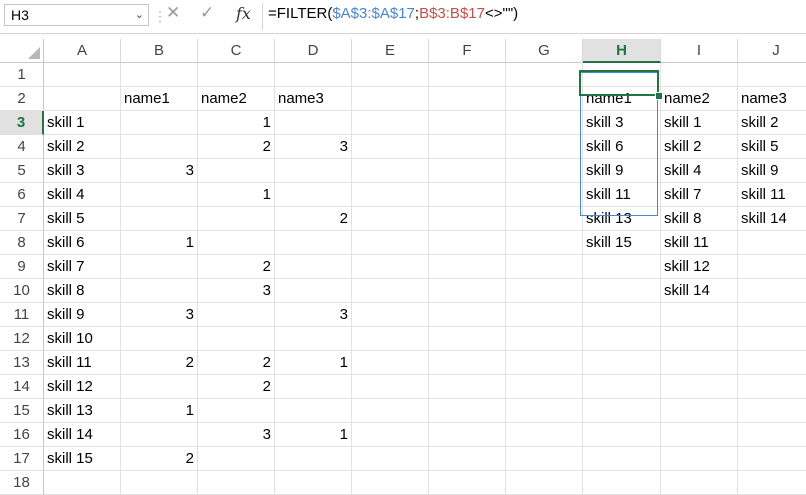  Describe the element at coordinates (699, 291) in the screenshot. I see `cell-I10: skill 14` at that location.